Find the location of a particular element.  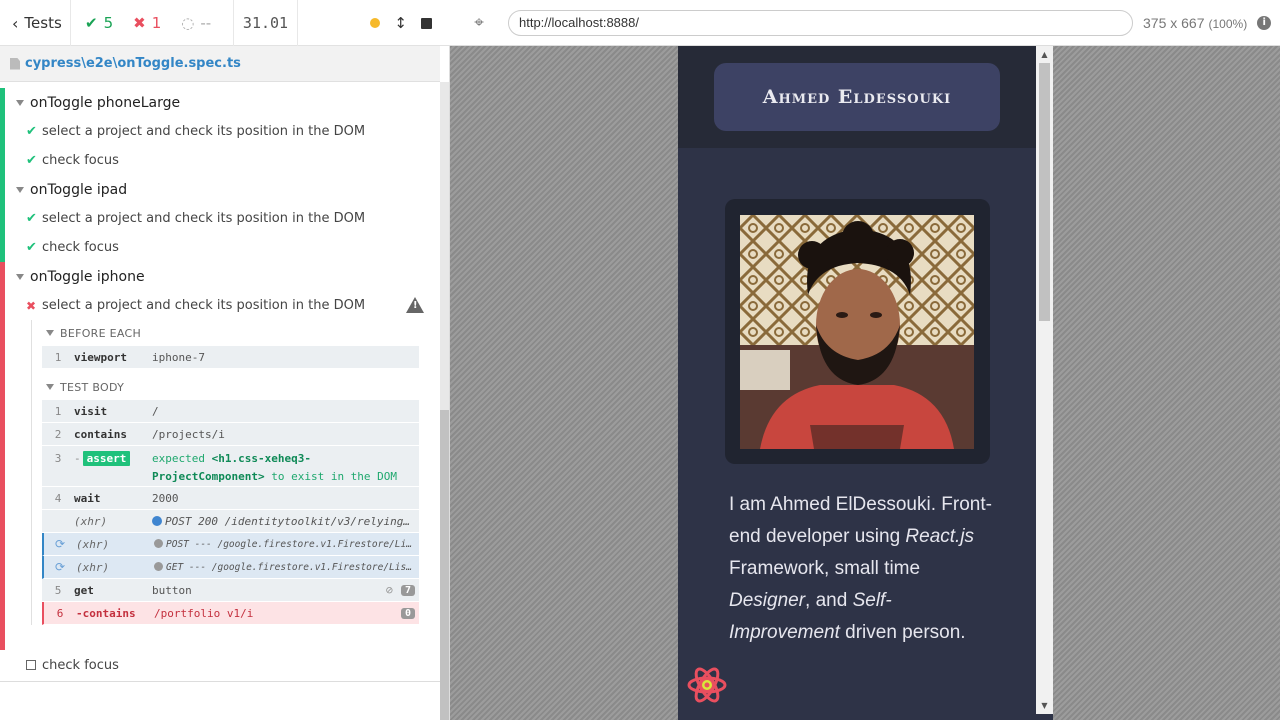

command-row: 2 contains /projects/i is located at coordinates (230, 434).